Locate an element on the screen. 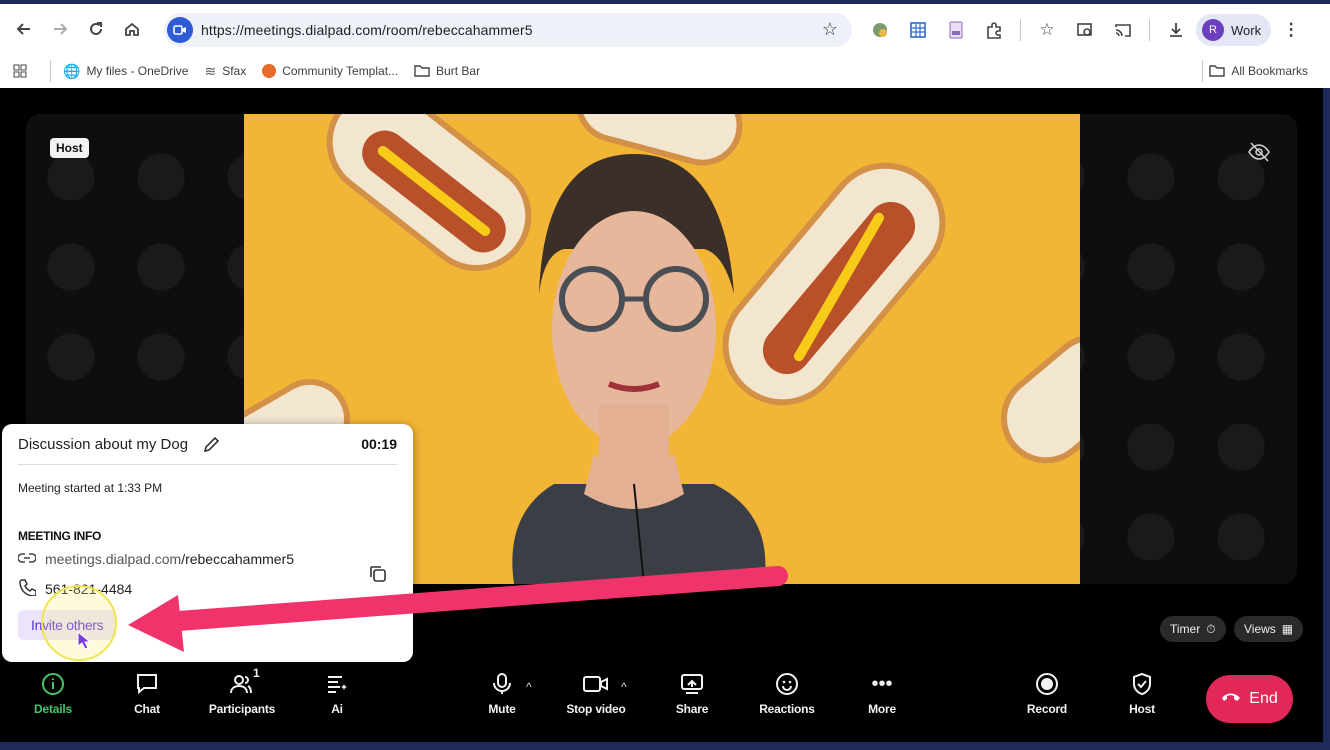  end-call-button: End is located at coordinates (1249, 699).